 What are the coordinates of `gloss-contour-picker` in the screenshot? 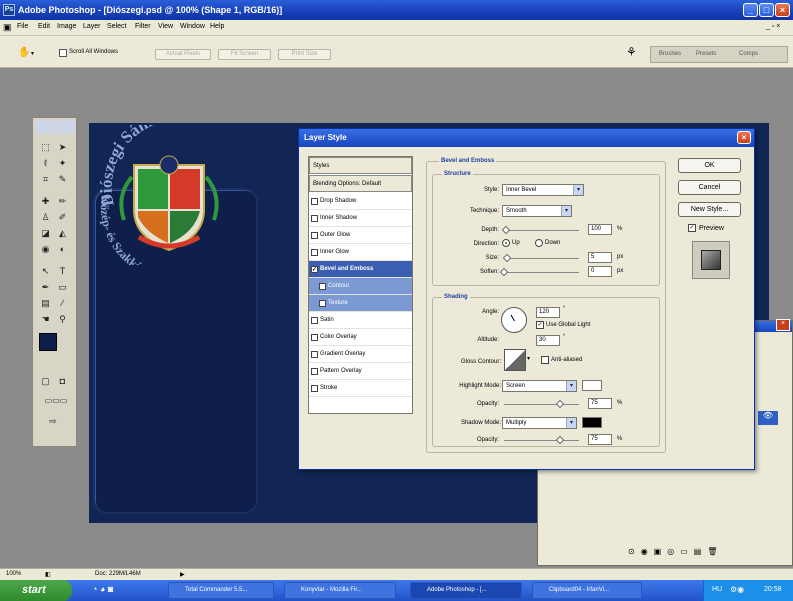 It's located at (515, 360).